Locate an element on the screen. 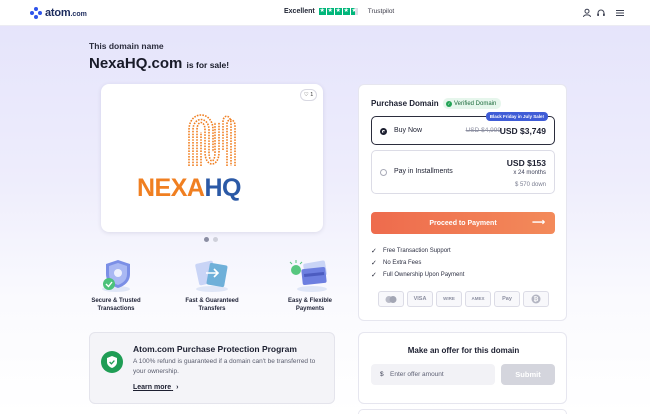  feature-label: Secure & Trusted Transactions is located at coordinates (116, 305).